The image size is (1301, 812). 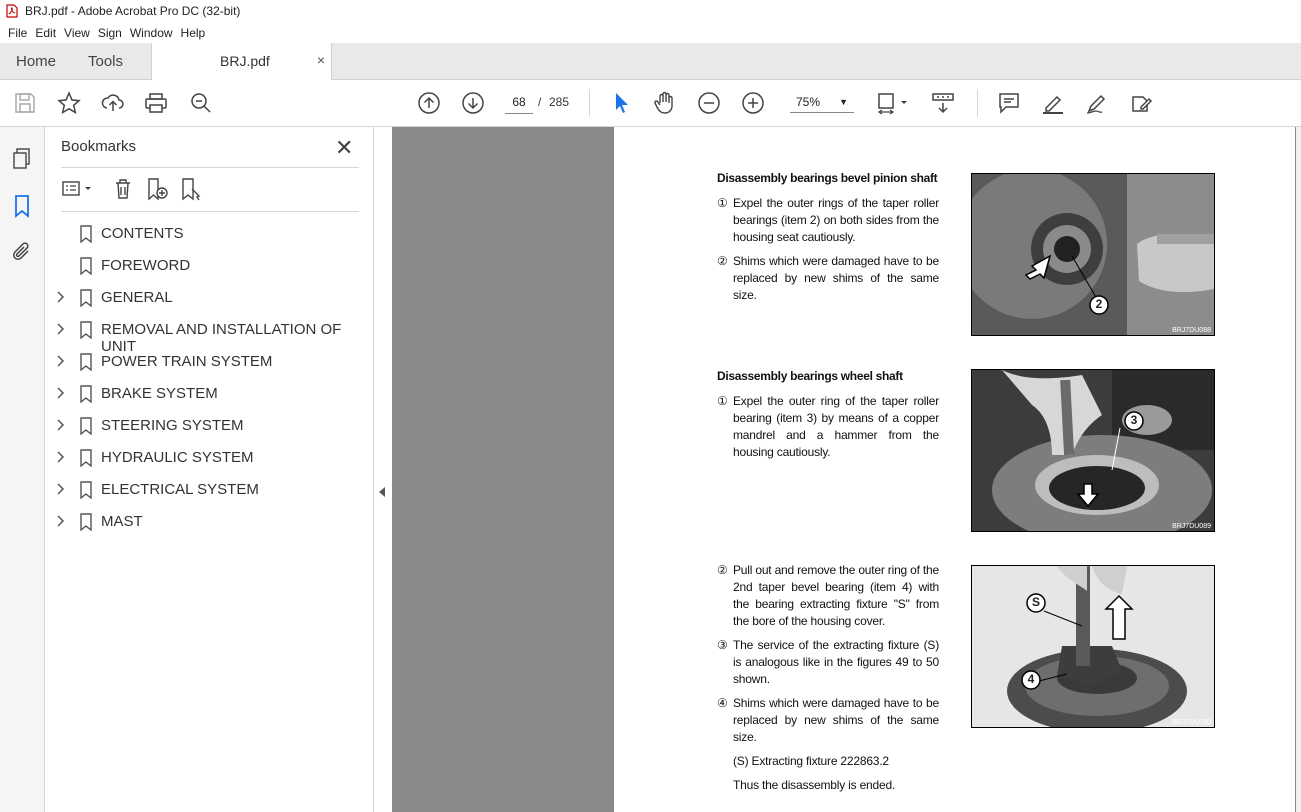 I want to click on menu-sign: Sign, so click(x=110, y=33).